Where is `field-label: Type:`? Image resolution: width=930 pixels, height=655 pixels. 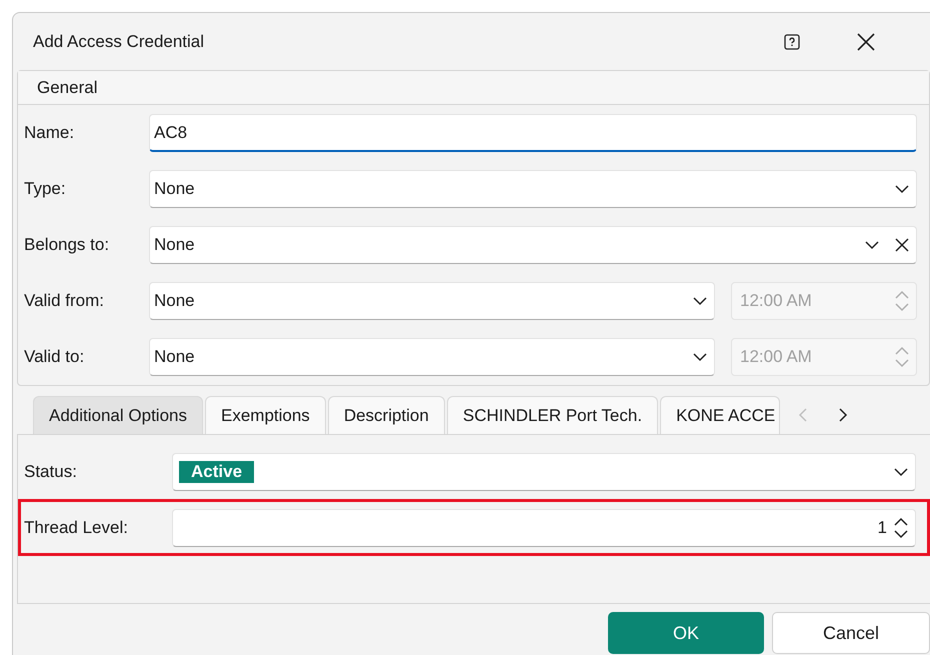 field-label: Type: is located at coordinates (45, 189).